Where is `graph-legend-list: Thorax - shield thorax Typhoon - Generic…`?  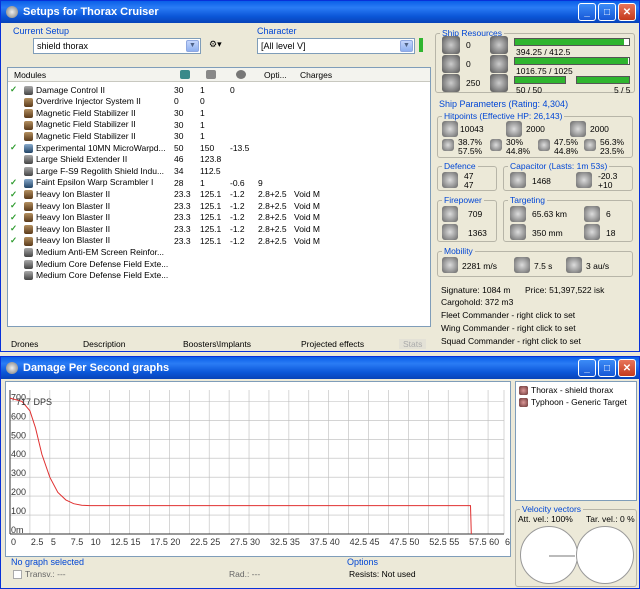 graph-legend-list: Thorax - shield thorax Typhoon - Generic… is located at coordinates (576, 441).